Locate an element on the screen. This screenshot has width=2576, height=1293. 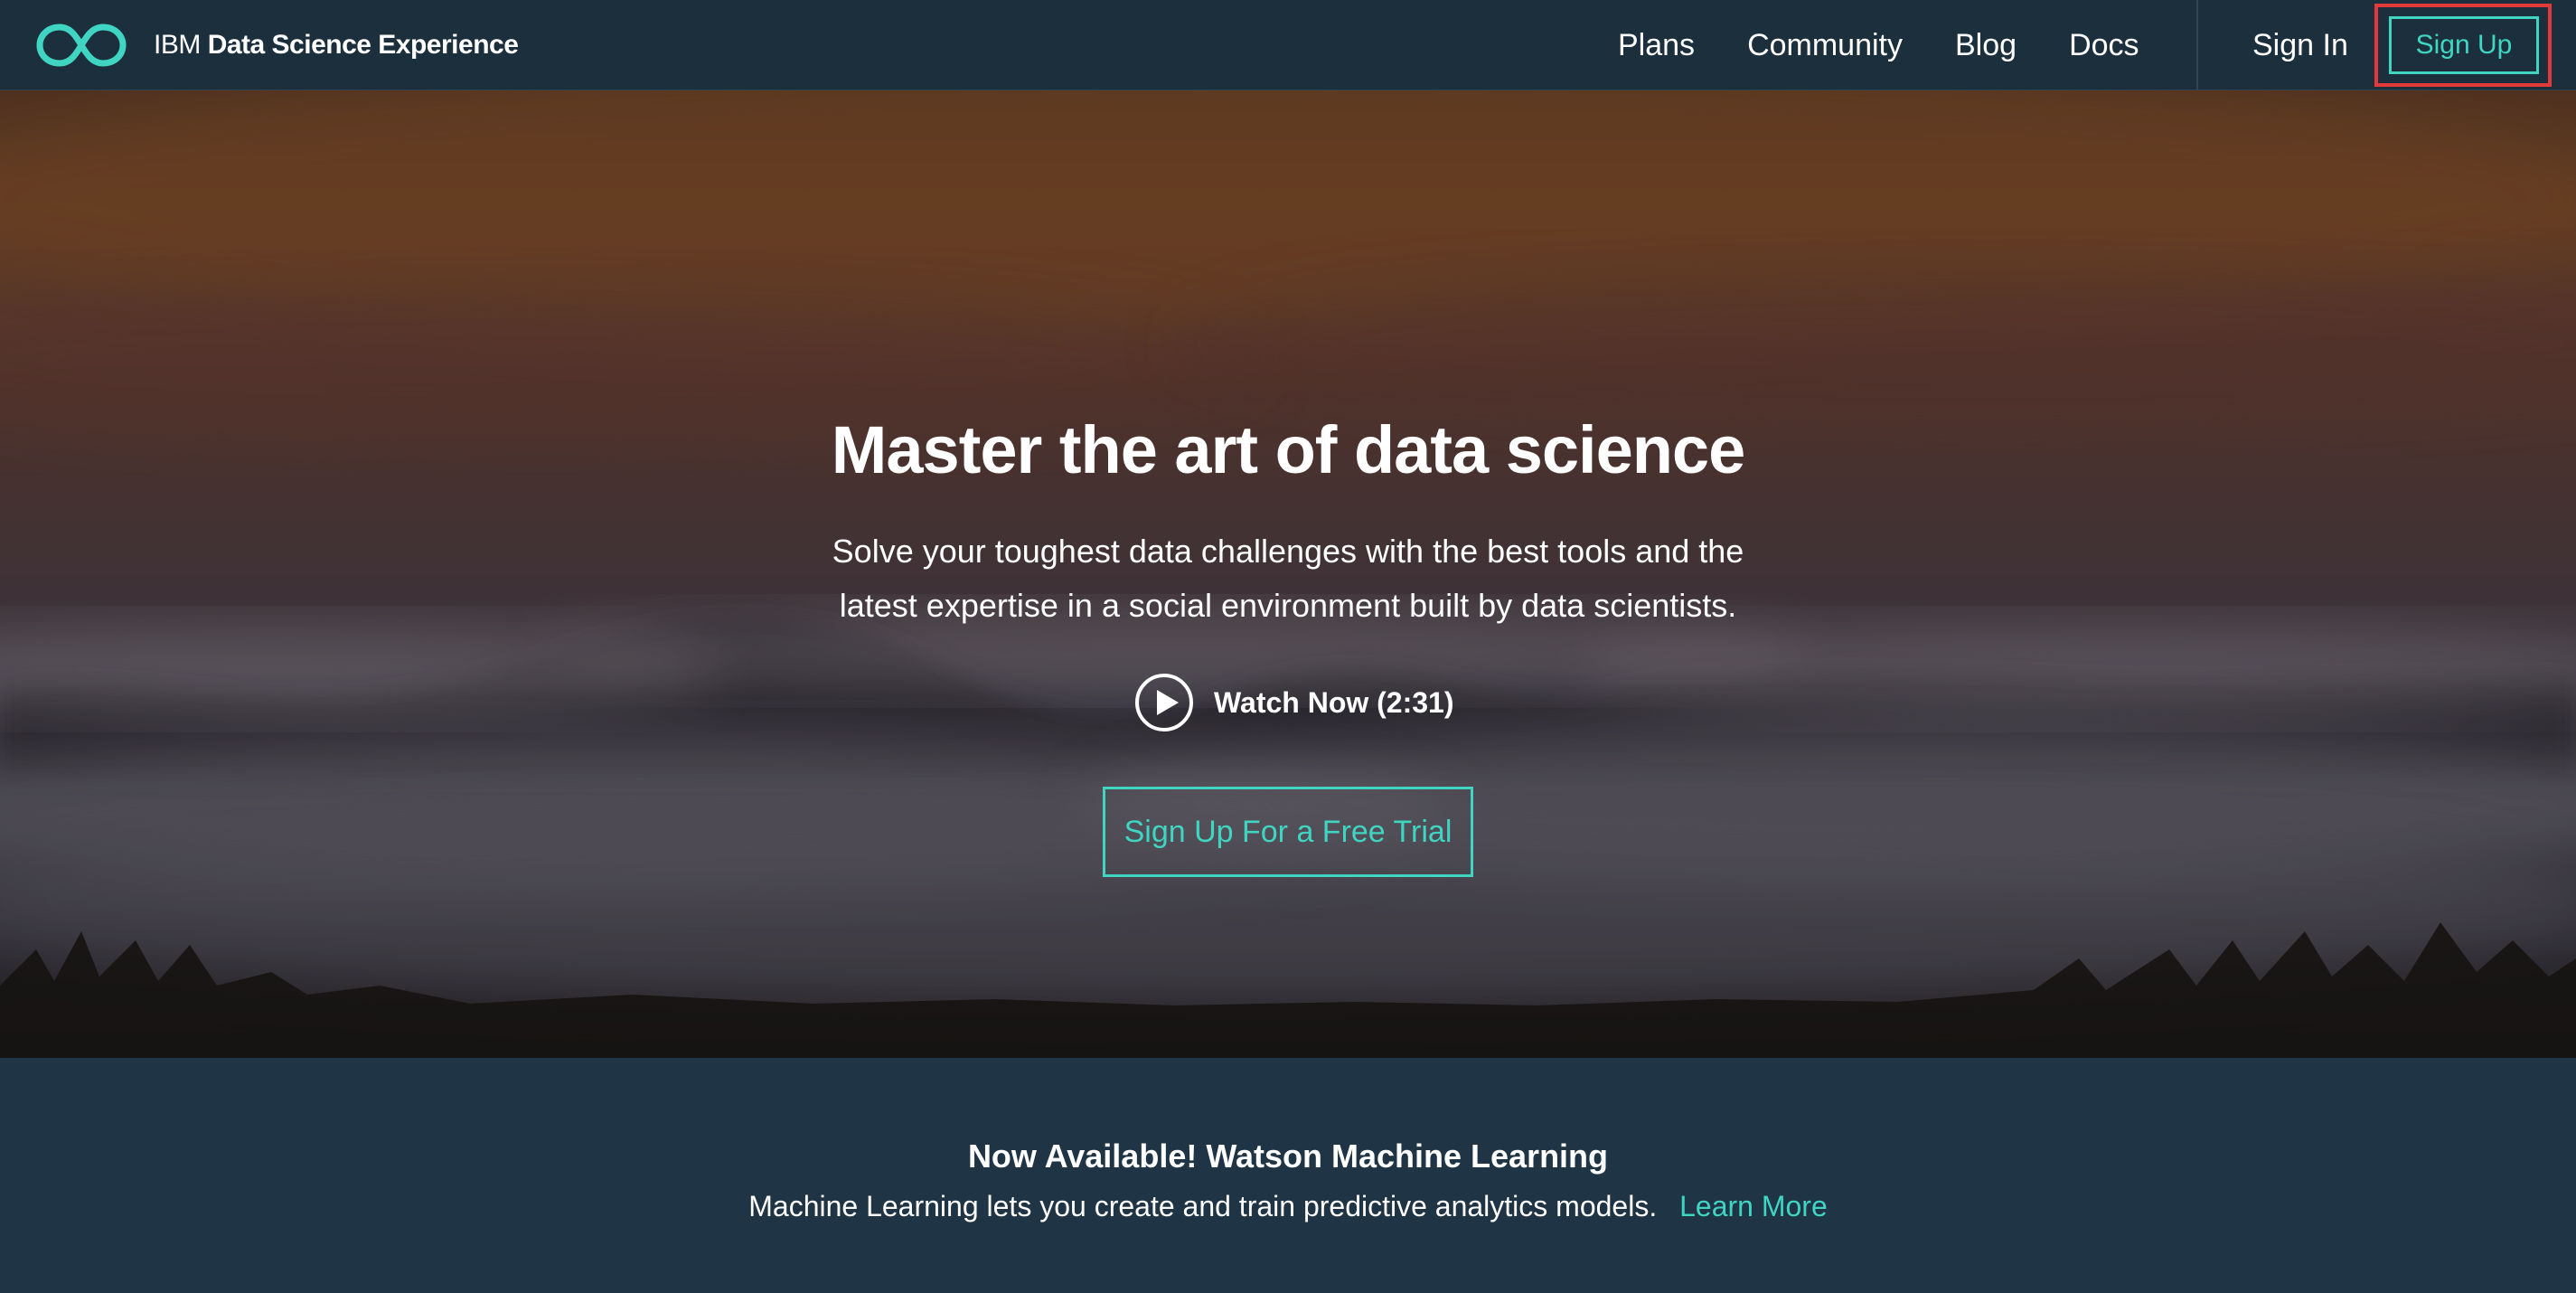
nav-link-blog: Blog is located at coordinates (1986, 45).